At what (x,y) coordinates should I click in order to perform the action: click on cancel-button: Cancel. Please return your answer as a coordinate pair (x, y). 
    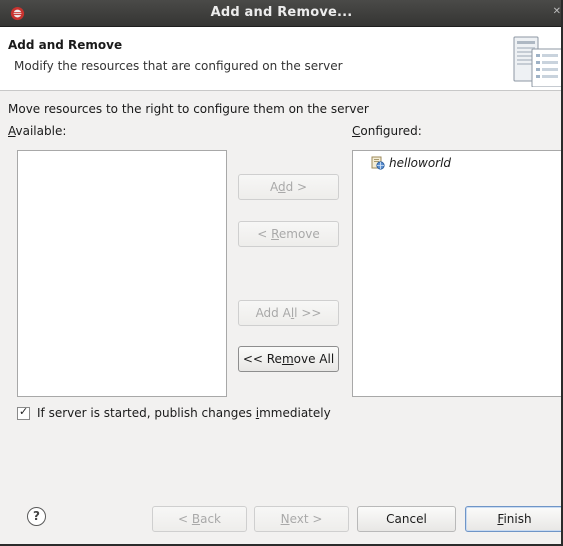
    Looking at the image, I should click on (406, 519).